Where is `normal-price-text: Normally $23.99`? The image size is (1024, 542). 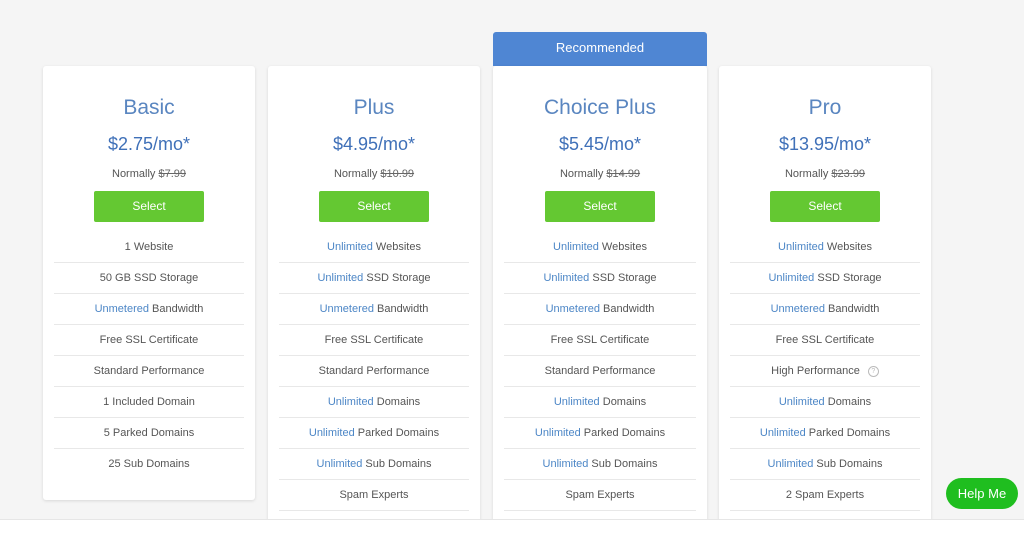
normal-price-text: Normally $23.99 is located at coordinates (825, 175).